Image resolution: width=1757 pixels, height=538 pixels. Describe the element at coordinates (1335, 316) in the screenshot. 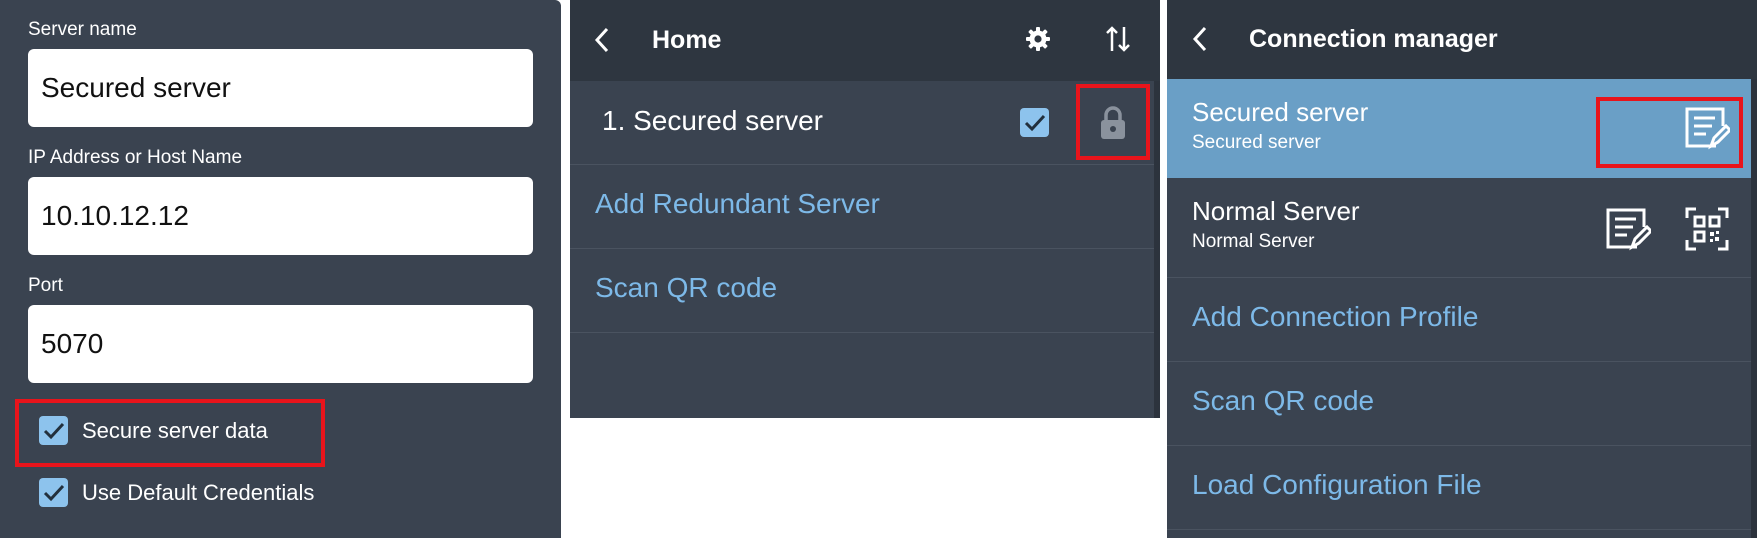

I see `add-profile-label: Add Connection Profile` at that location.